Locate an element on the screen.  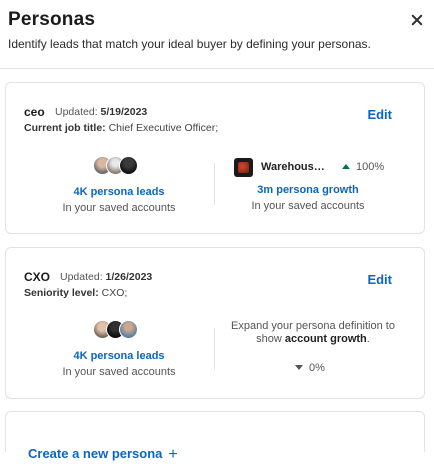
persona-growth-caption: In your saved accounts is located at coordinates (308, 206).